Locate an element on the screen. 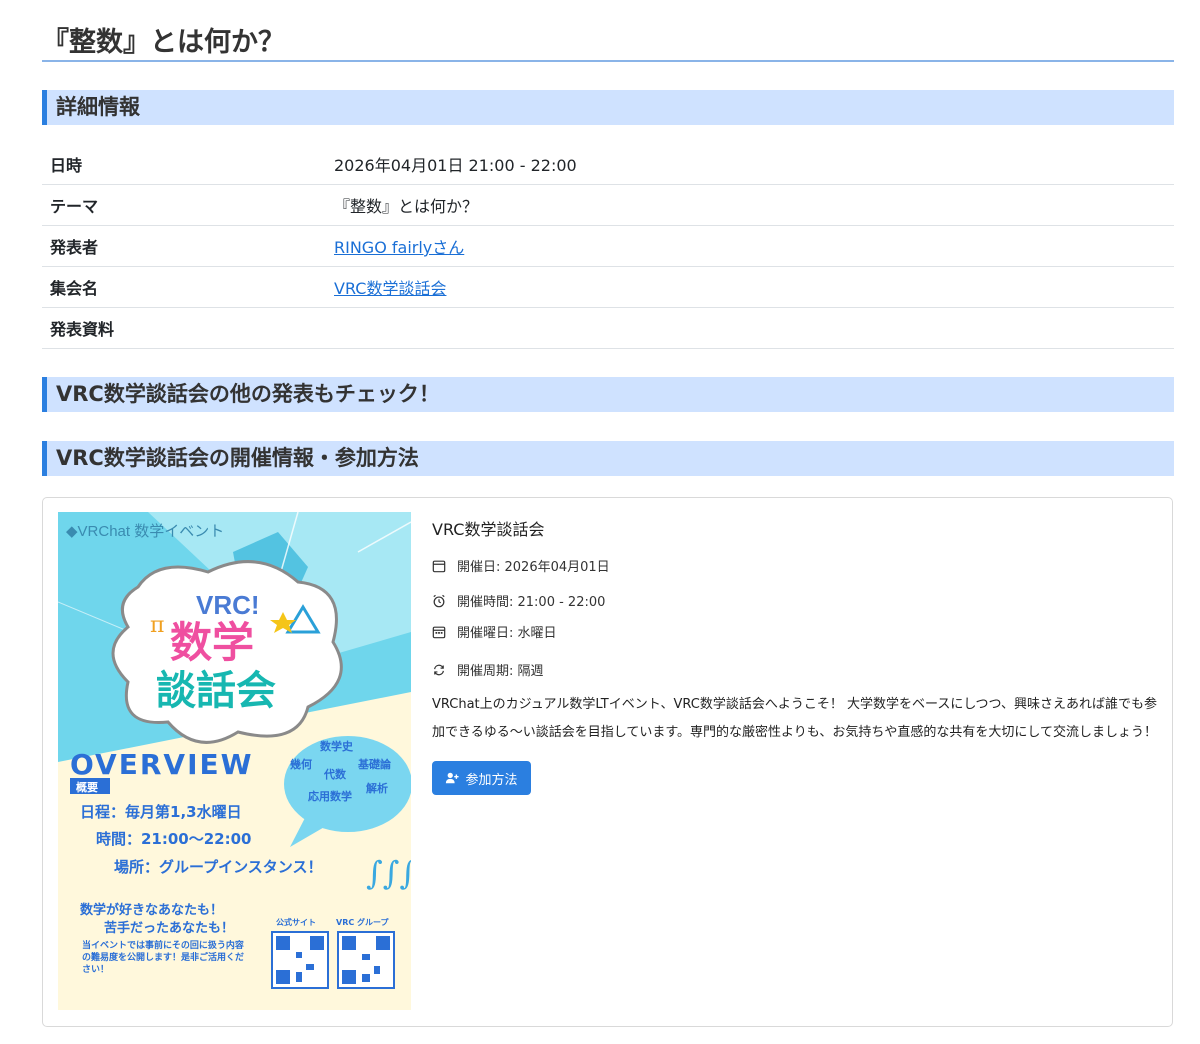  person-plus-icon is located at coordinates (453, 778).